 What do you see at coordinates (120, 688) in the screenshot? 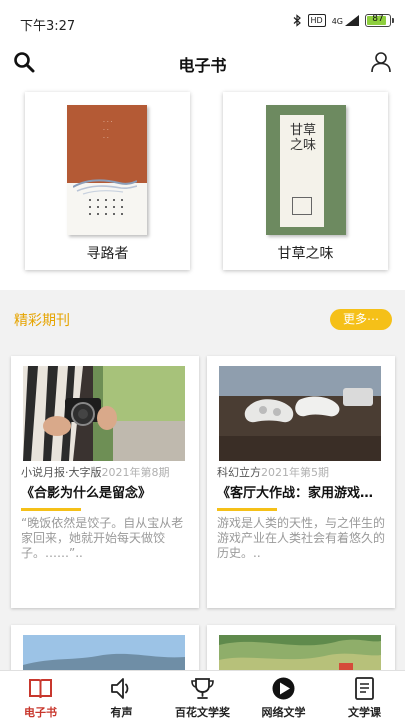
I see `speaker-icon` at bounding box center [120, 688].